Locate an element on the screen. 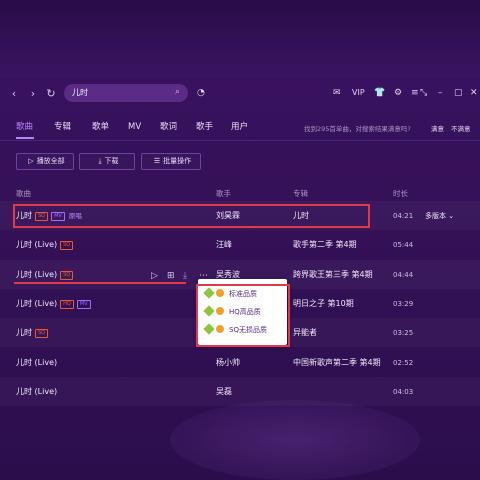  download-button: ⤓ 下载 is located at coordinates (107, 161).